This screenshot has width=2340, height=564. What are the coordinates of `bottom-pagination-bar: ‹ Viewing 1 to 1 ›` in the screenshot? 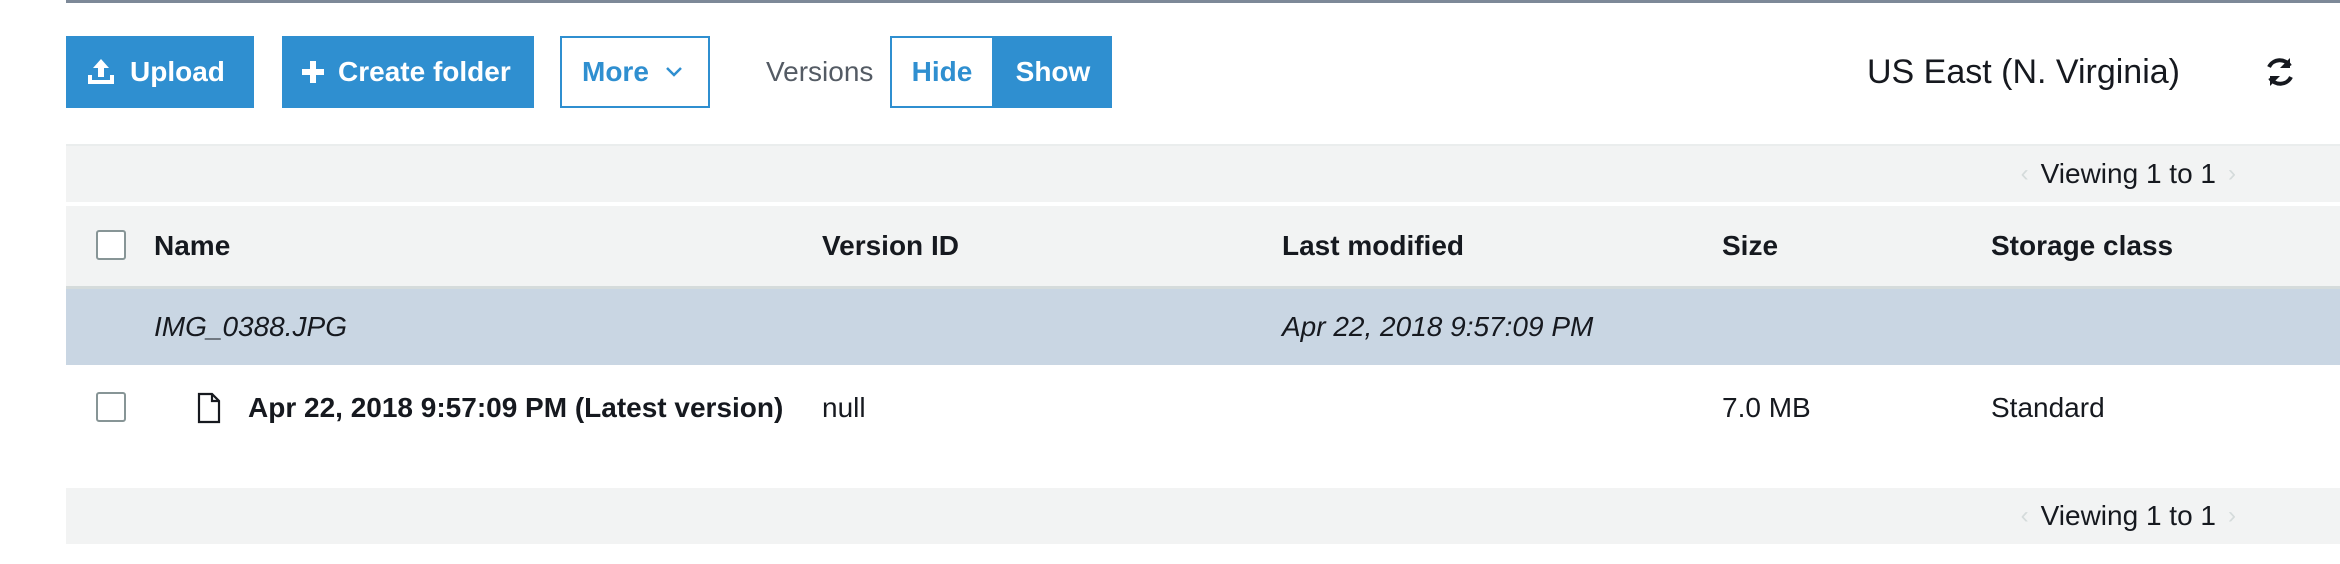 It's located at (1203, 516).